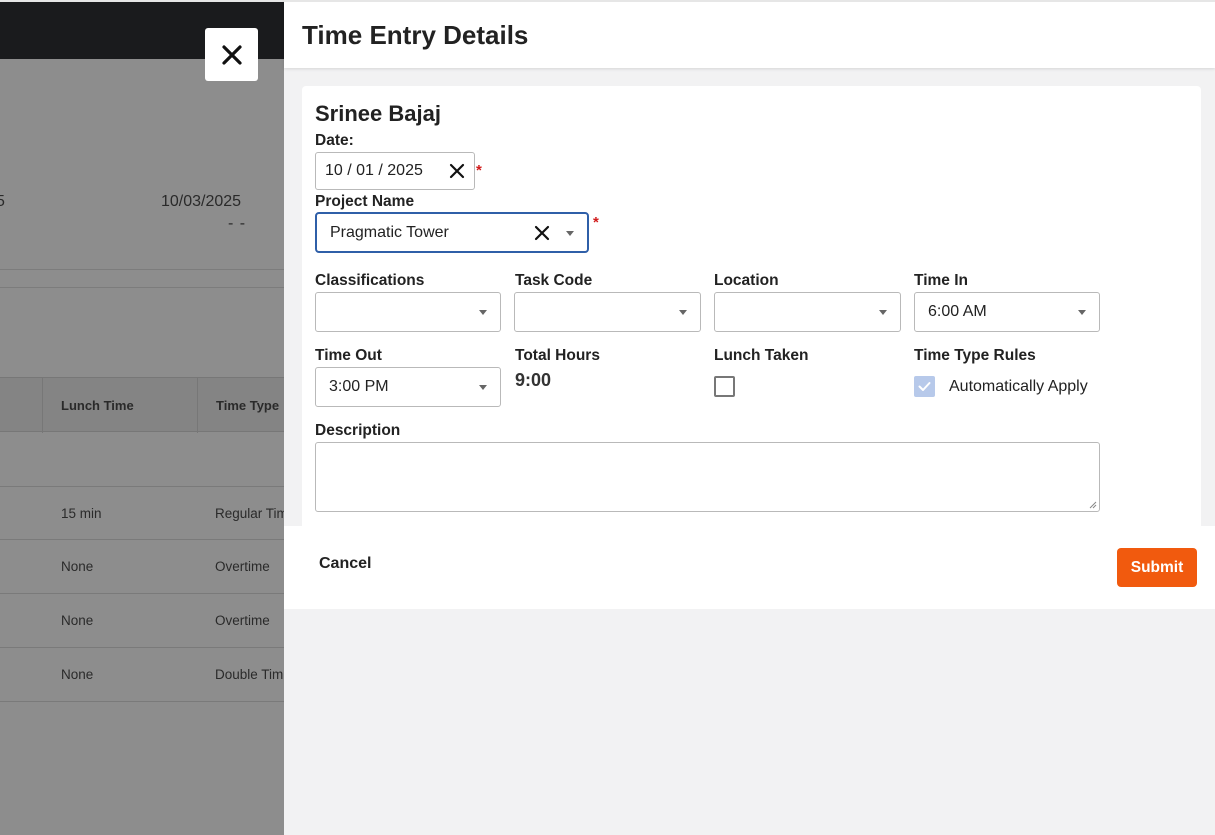  What do you see at coordinates (359, 386) in the screenshot?
I see `time-out-value: 3:00 PM` at bounding box center [359, 386].